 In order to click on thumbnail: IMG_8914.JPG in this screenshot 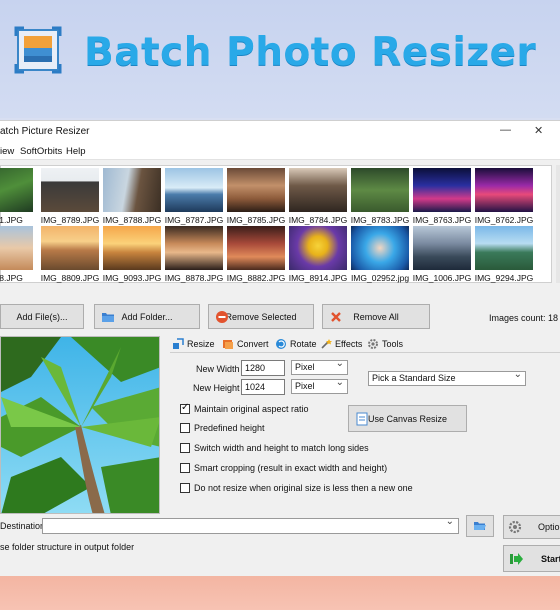, I will do `click(318, 255)`.